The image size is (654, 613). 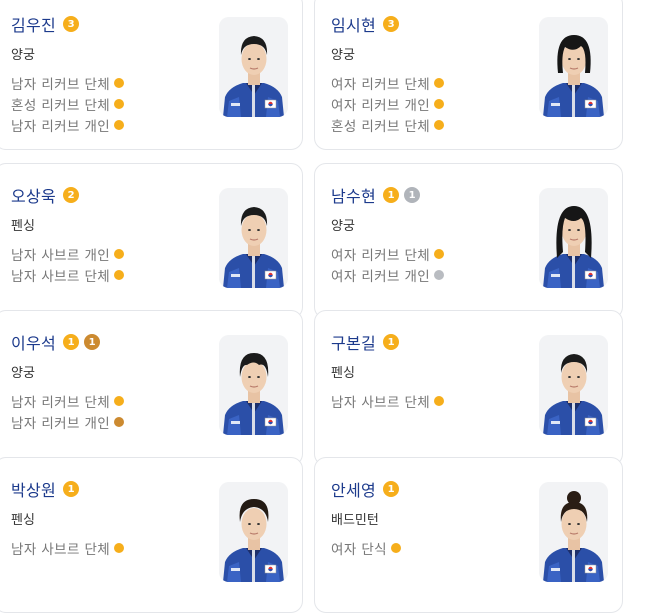 I want to click on name-row: 김우진 3, so click(x=45, y=24).